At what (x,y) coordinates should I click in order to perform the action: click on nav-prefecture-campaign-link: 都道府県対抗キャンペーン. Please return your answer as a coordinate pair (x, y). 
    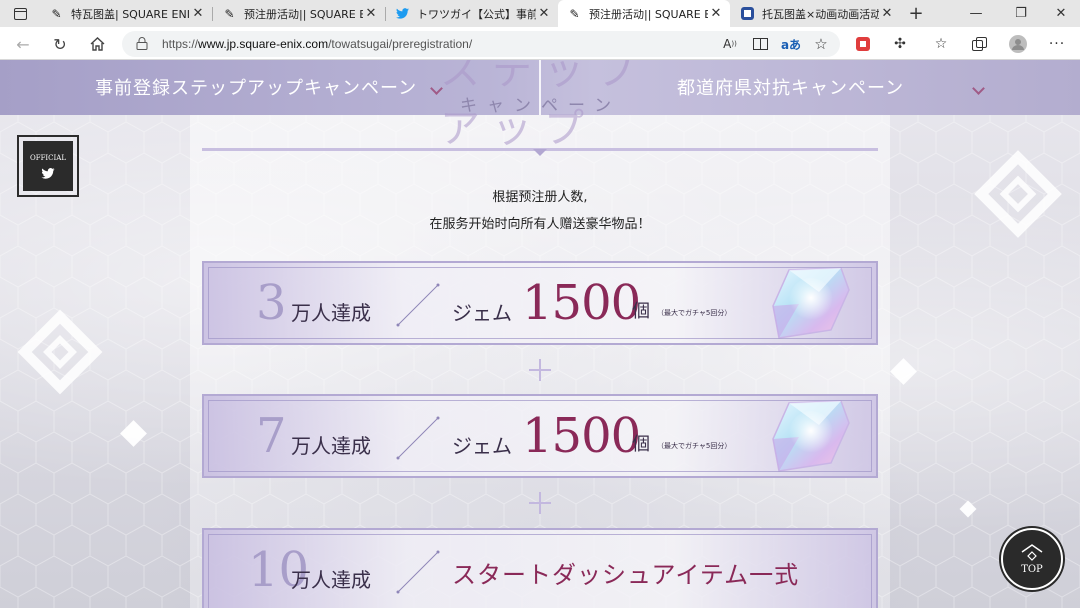
    Looking at the image, I should click on (790, 87).